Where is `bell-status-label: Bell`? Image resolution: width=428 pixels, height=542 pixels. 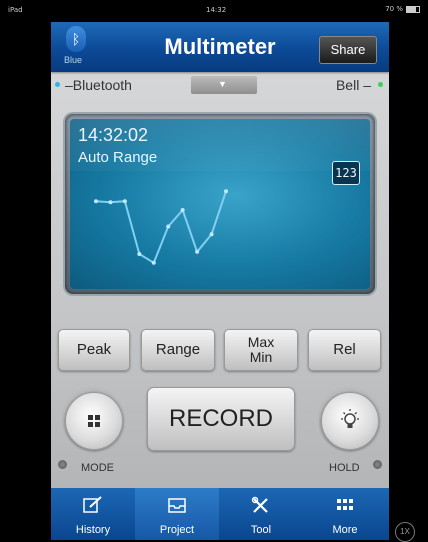
bell-status-label: Bell is located at coordinates (347, 85).